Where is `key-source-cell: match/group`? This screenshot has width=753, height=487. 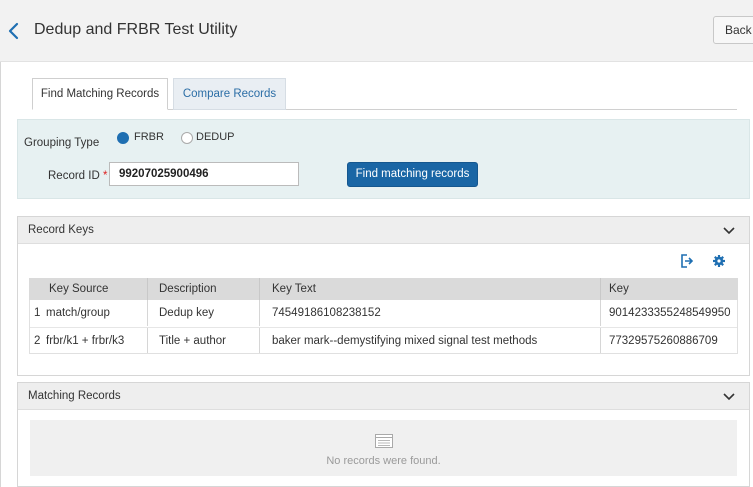 key-source-cell: match/group is located at coordinates (78, 313).